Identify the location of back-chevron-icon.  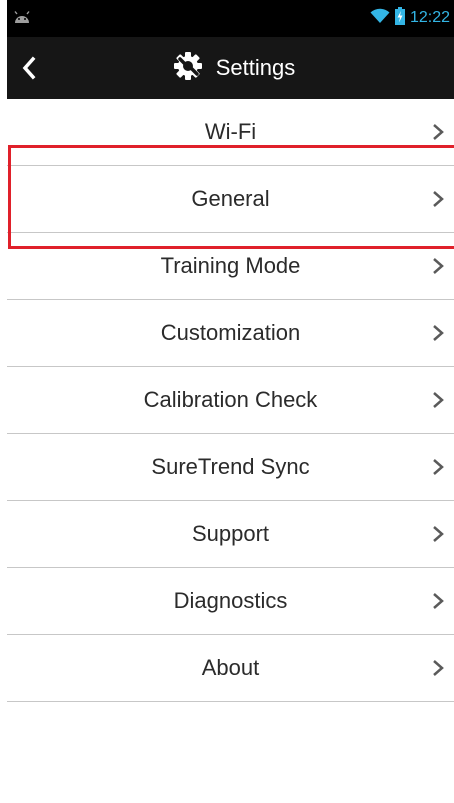
(29, 68).